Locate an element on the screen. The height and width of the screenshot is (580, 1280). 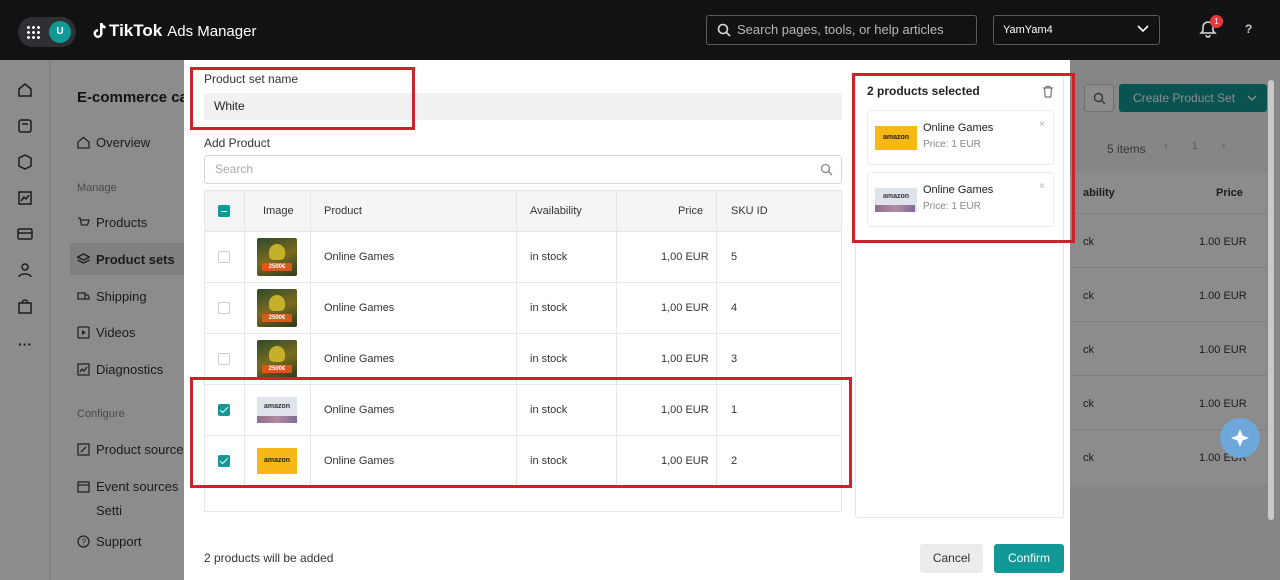
table-row: 2500€ Online Games in stock 1,00 EUR 4 is located at coordinates (523, 308).